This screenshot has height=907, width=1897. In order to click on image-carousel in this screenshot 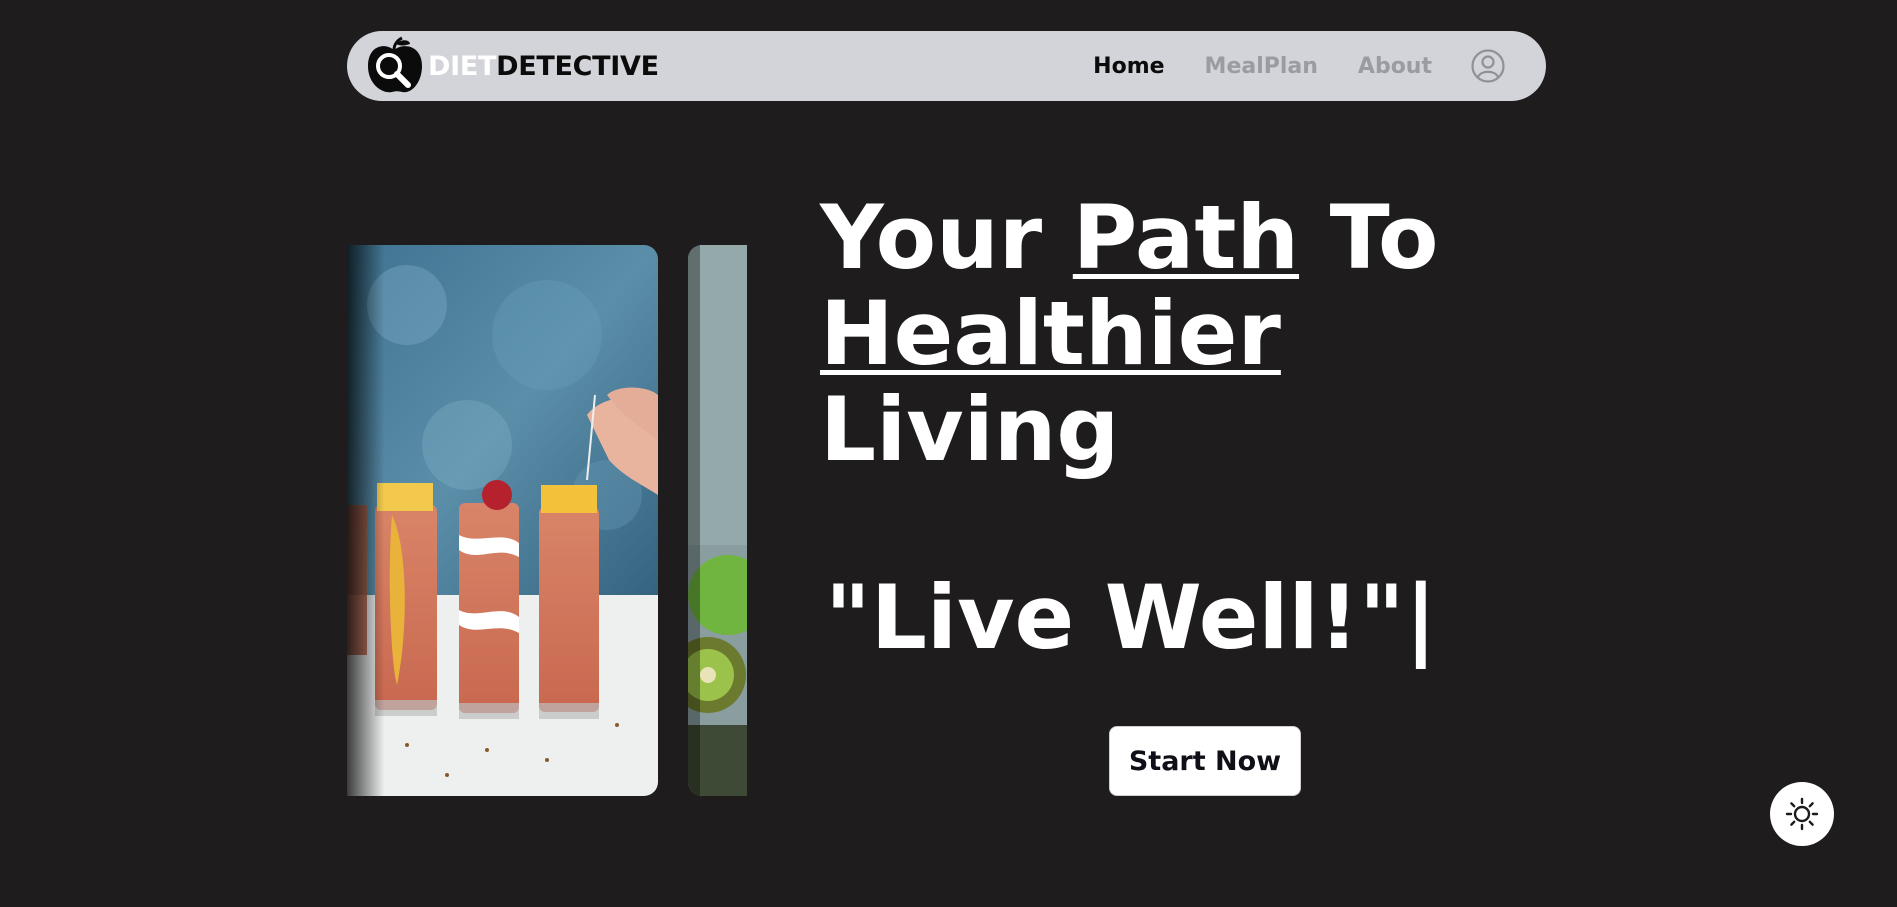, I will do `click(547, 520)`.